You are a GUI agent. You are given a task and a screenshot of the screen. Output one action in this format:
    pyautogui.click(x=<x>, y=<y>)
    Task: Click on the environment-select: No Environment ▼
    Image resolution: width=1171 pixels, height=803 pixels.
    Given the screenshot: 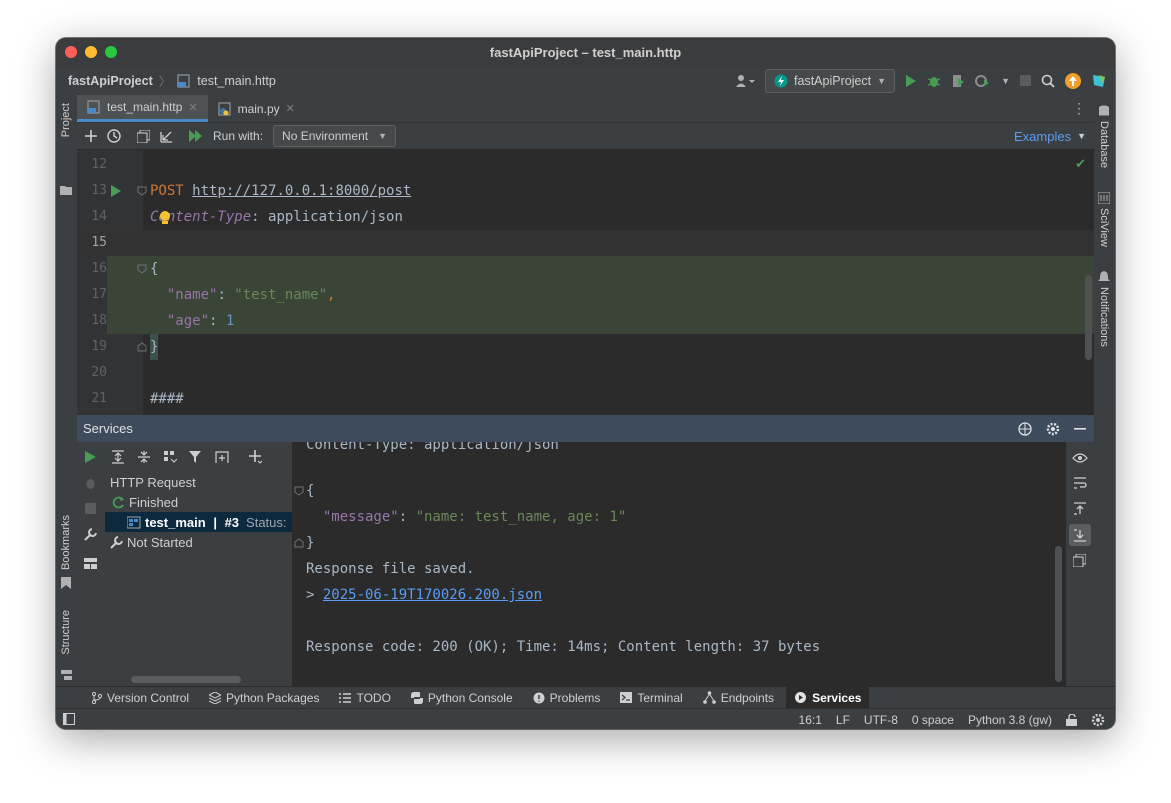 What is the action you would take?
    pyautogui.click(x=334, y=136)
    